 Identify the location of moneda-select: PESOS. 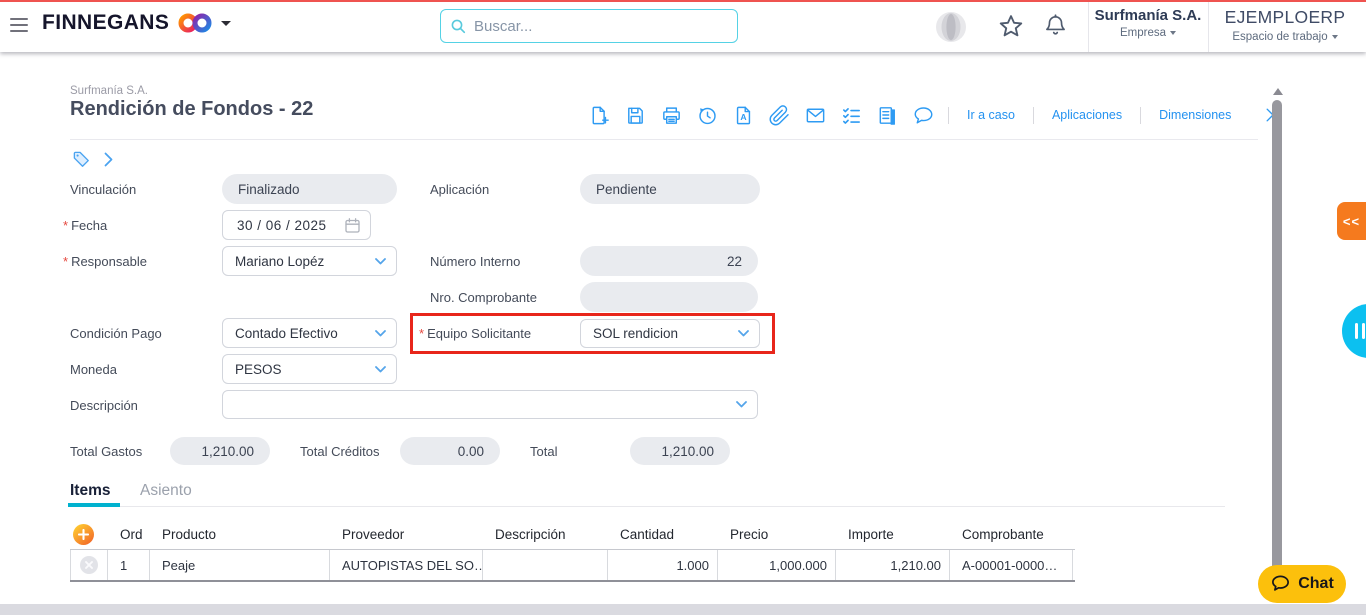
(309, 369).